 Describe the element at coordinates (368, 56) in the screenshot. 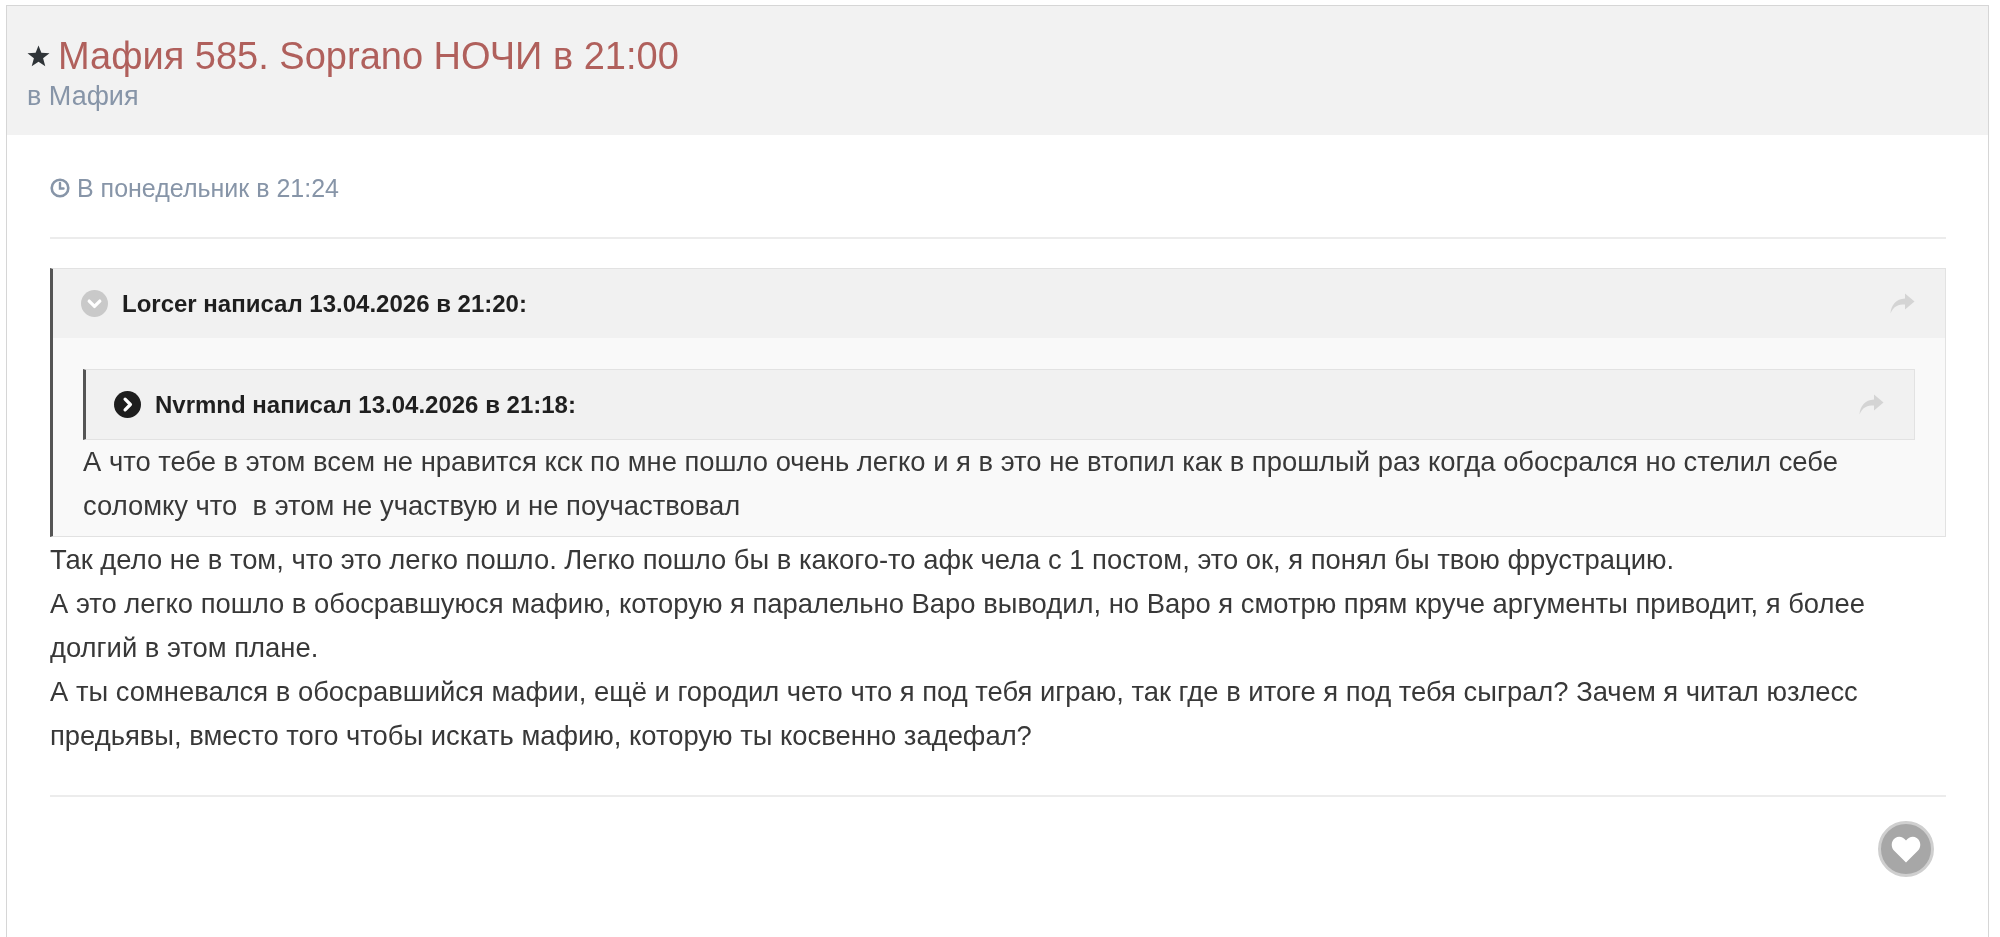

I see `thread-title: Мафия 585. Soprano НОЧИ в 21:00` at that location.